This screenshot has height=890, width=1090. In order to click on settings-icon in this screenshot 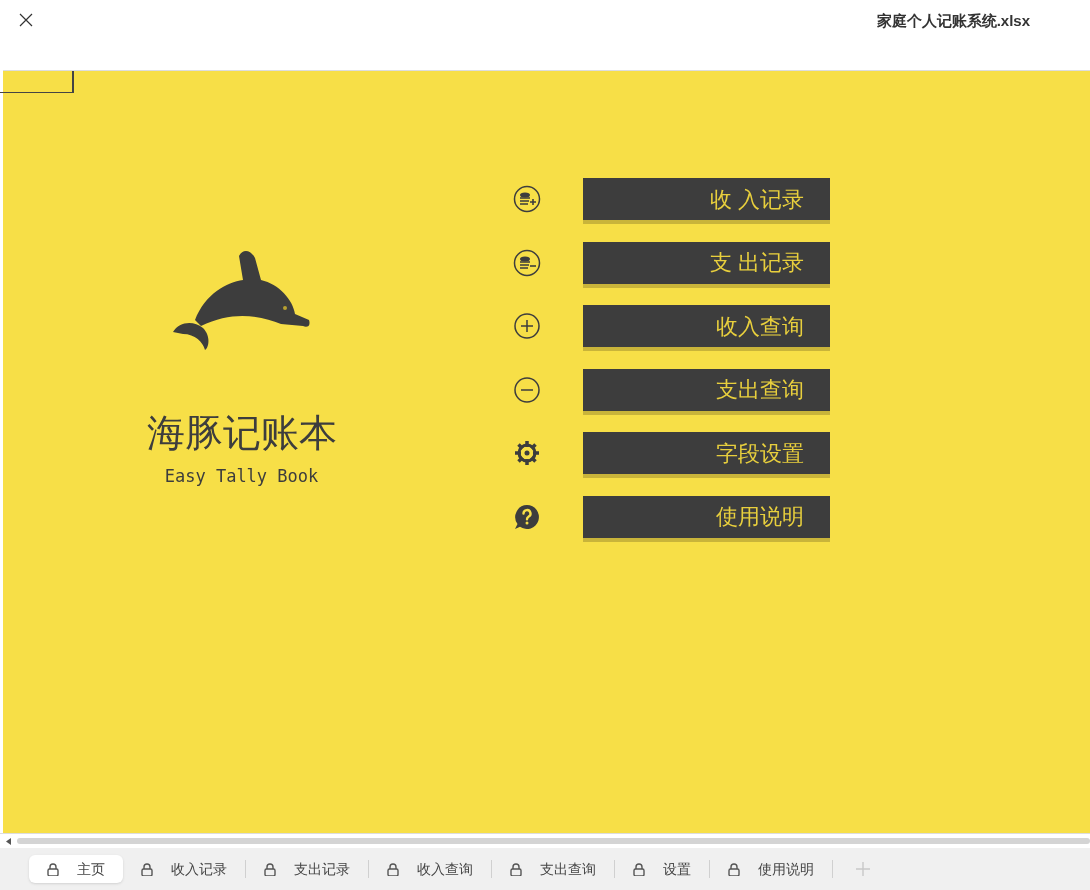, I will do `click(527, 453)`.